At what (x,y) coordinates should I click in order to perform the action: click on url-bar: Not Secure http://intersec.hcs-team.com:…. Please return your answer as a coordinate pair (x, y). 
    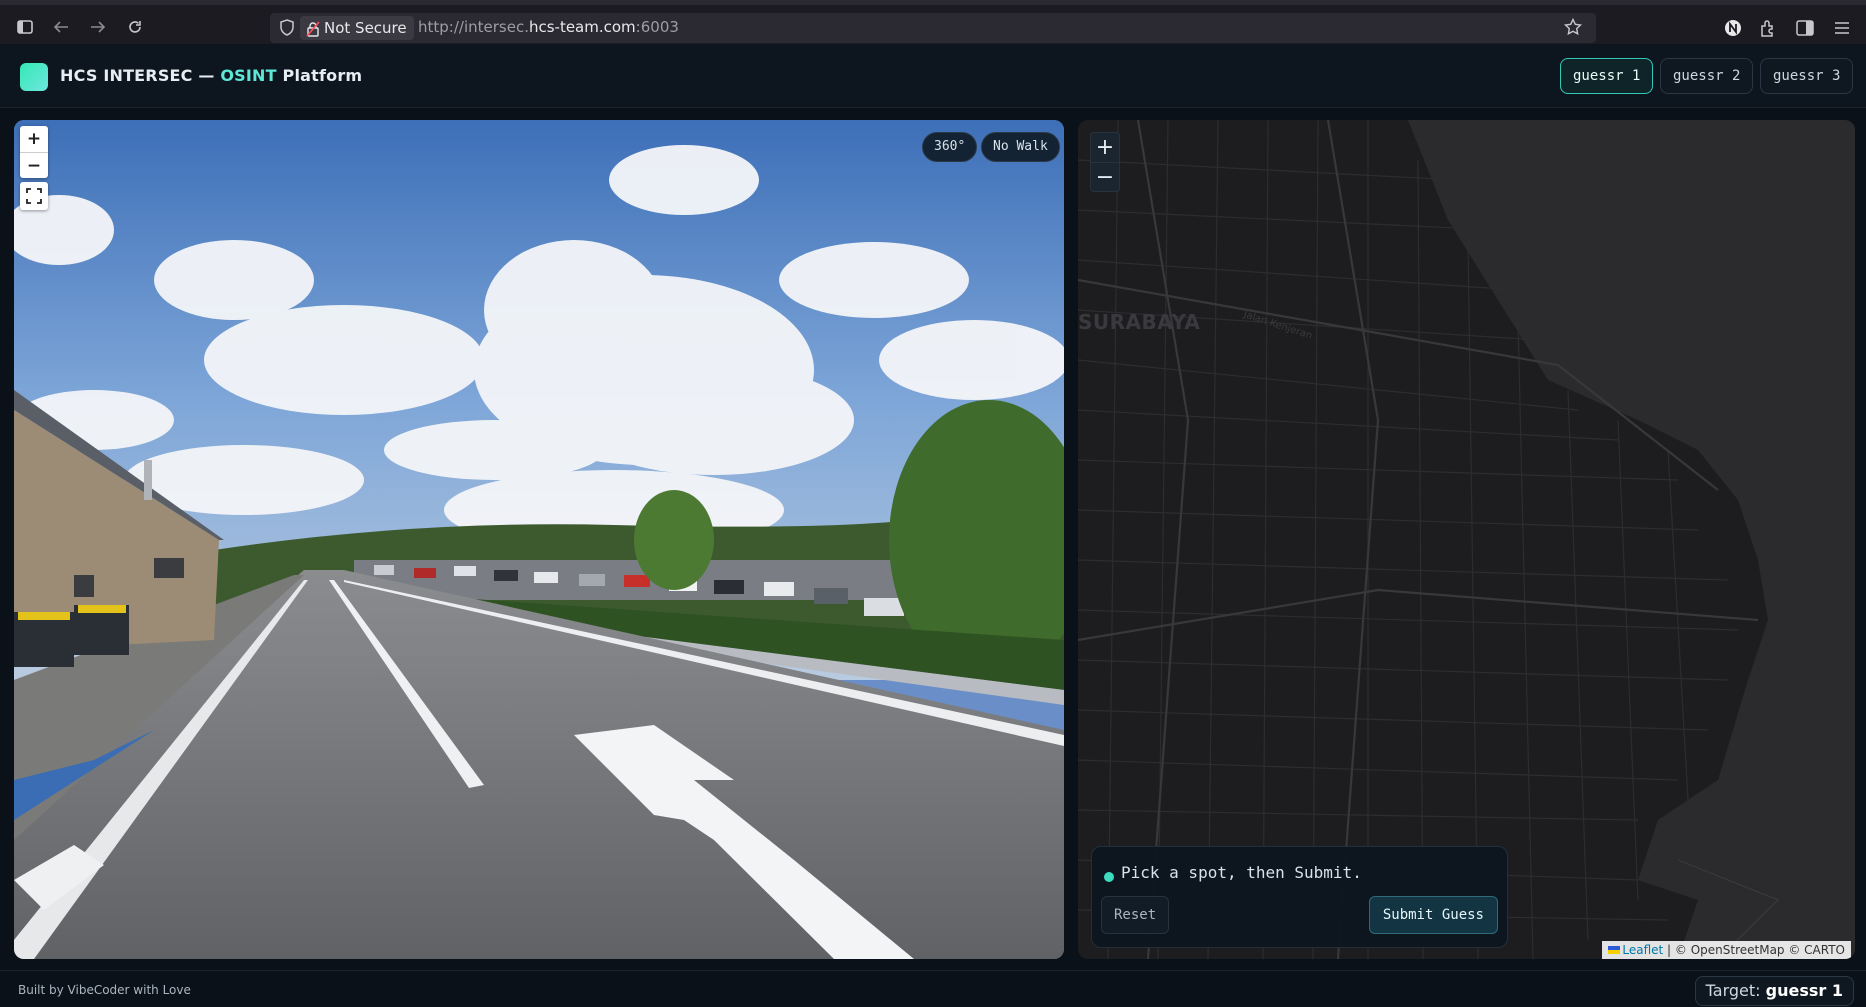
    Looking at the image, I should click on (933, 28).